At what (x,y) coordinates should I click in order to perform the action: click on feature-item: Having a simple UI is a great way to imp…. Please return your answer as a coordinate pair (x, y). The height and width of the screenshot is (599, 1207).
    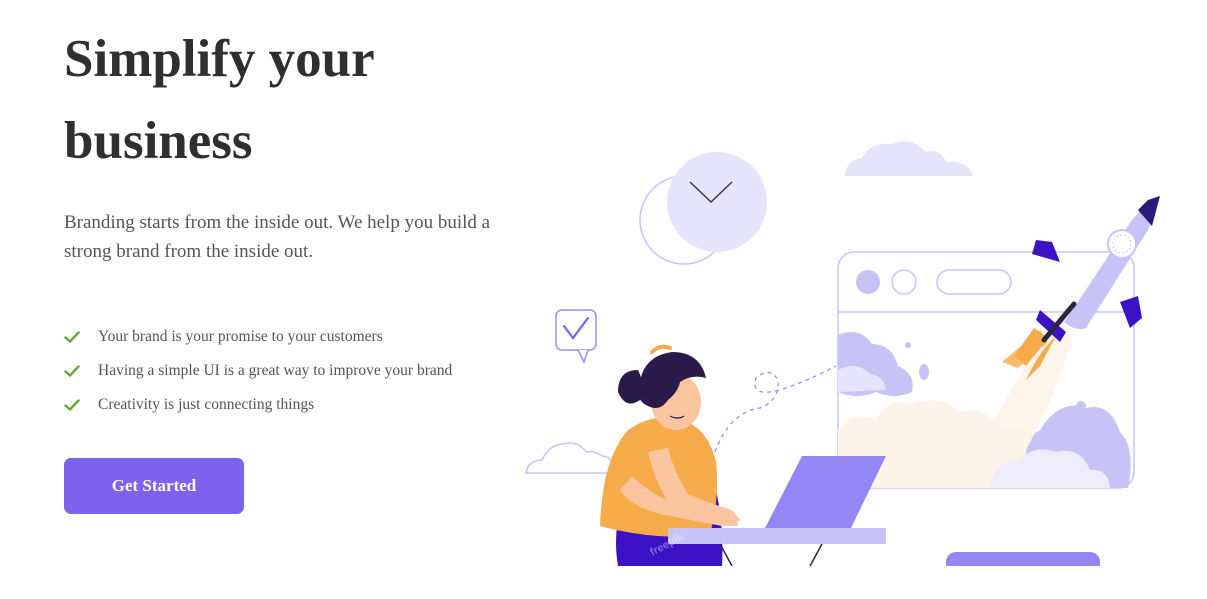
    Looking at the image, I should click on (258, 371).